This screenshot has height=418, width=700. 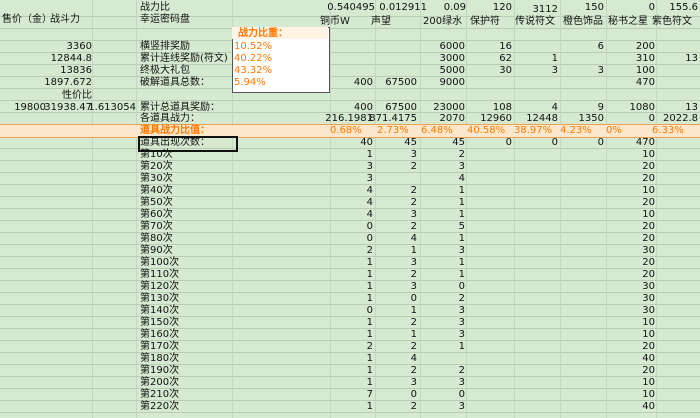 I want to click on value-cell: 871.4175, so click(x=393, y=119).